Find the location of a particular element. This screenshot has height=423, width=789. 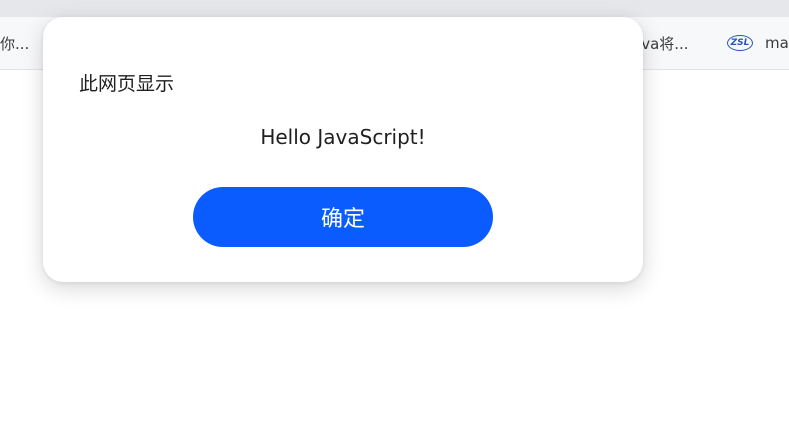

bookmark-label: ma is located at coordinates (777, 43).